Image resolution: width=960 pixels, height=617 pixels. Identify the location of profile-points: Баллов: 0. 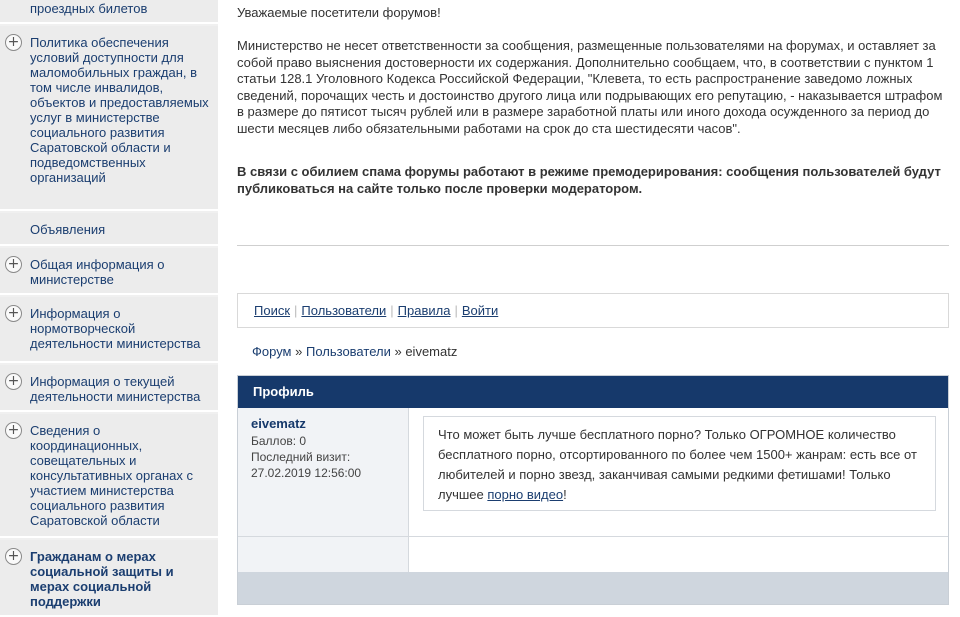
(279, 441).